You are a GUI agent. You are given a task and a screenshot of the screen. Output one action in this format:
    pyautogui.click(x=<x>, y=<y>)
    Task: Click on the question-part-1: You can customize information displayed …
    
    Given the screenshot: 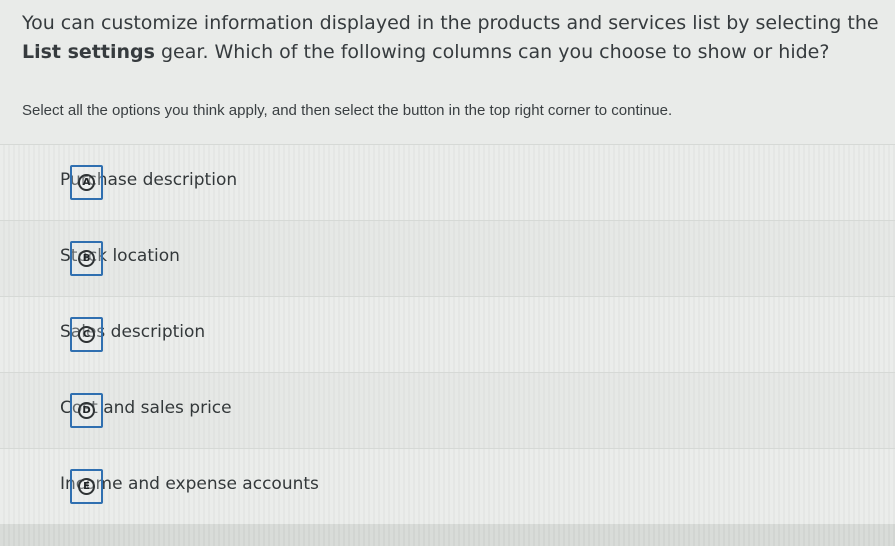 What is the action you would take?
    pyautogui.click(x=450, y=23)
    